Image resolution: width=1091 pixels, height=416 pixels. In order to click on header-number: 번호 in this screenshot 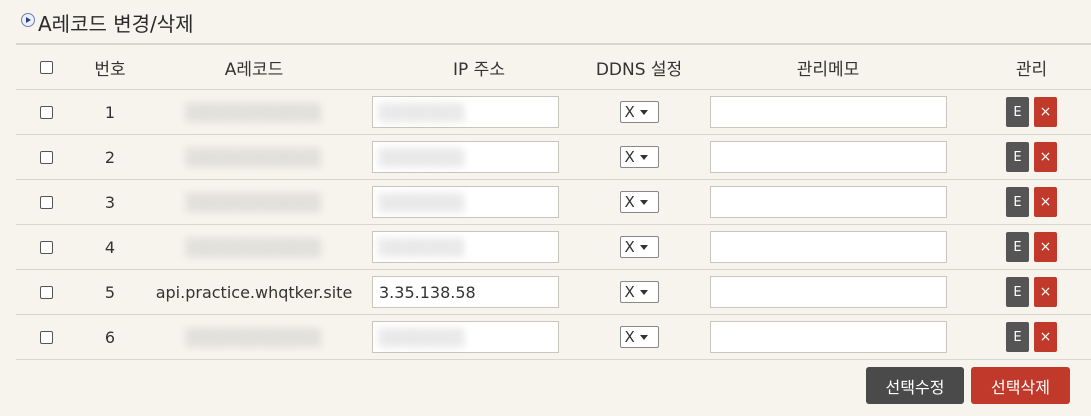, I will do `click(110, 69)`.